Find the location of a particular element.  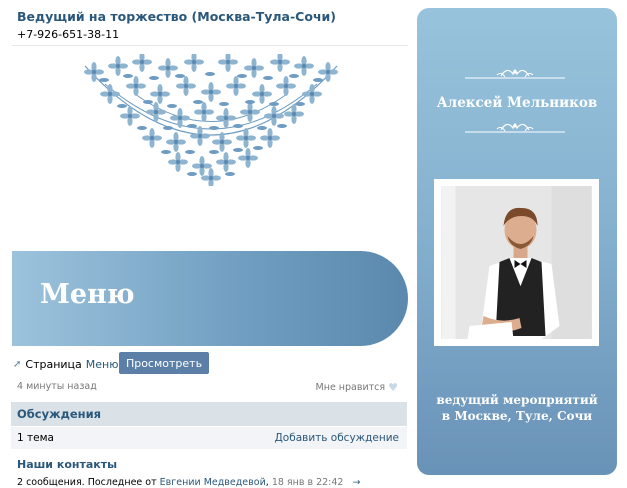

view-button: Просмотреть is located at coordinates (164, 363).